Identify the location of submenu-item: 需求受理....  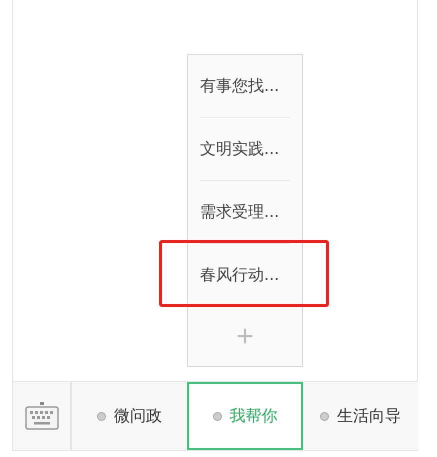
(240, 212).